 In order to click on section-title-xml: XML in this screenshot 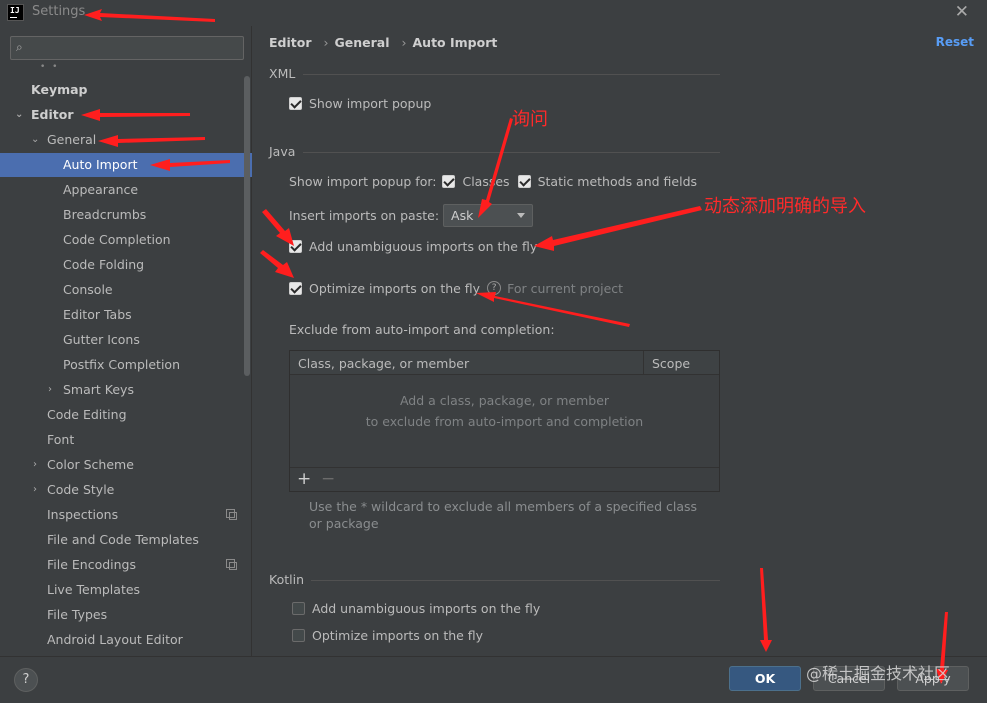, I will do `click(282, 73)`.